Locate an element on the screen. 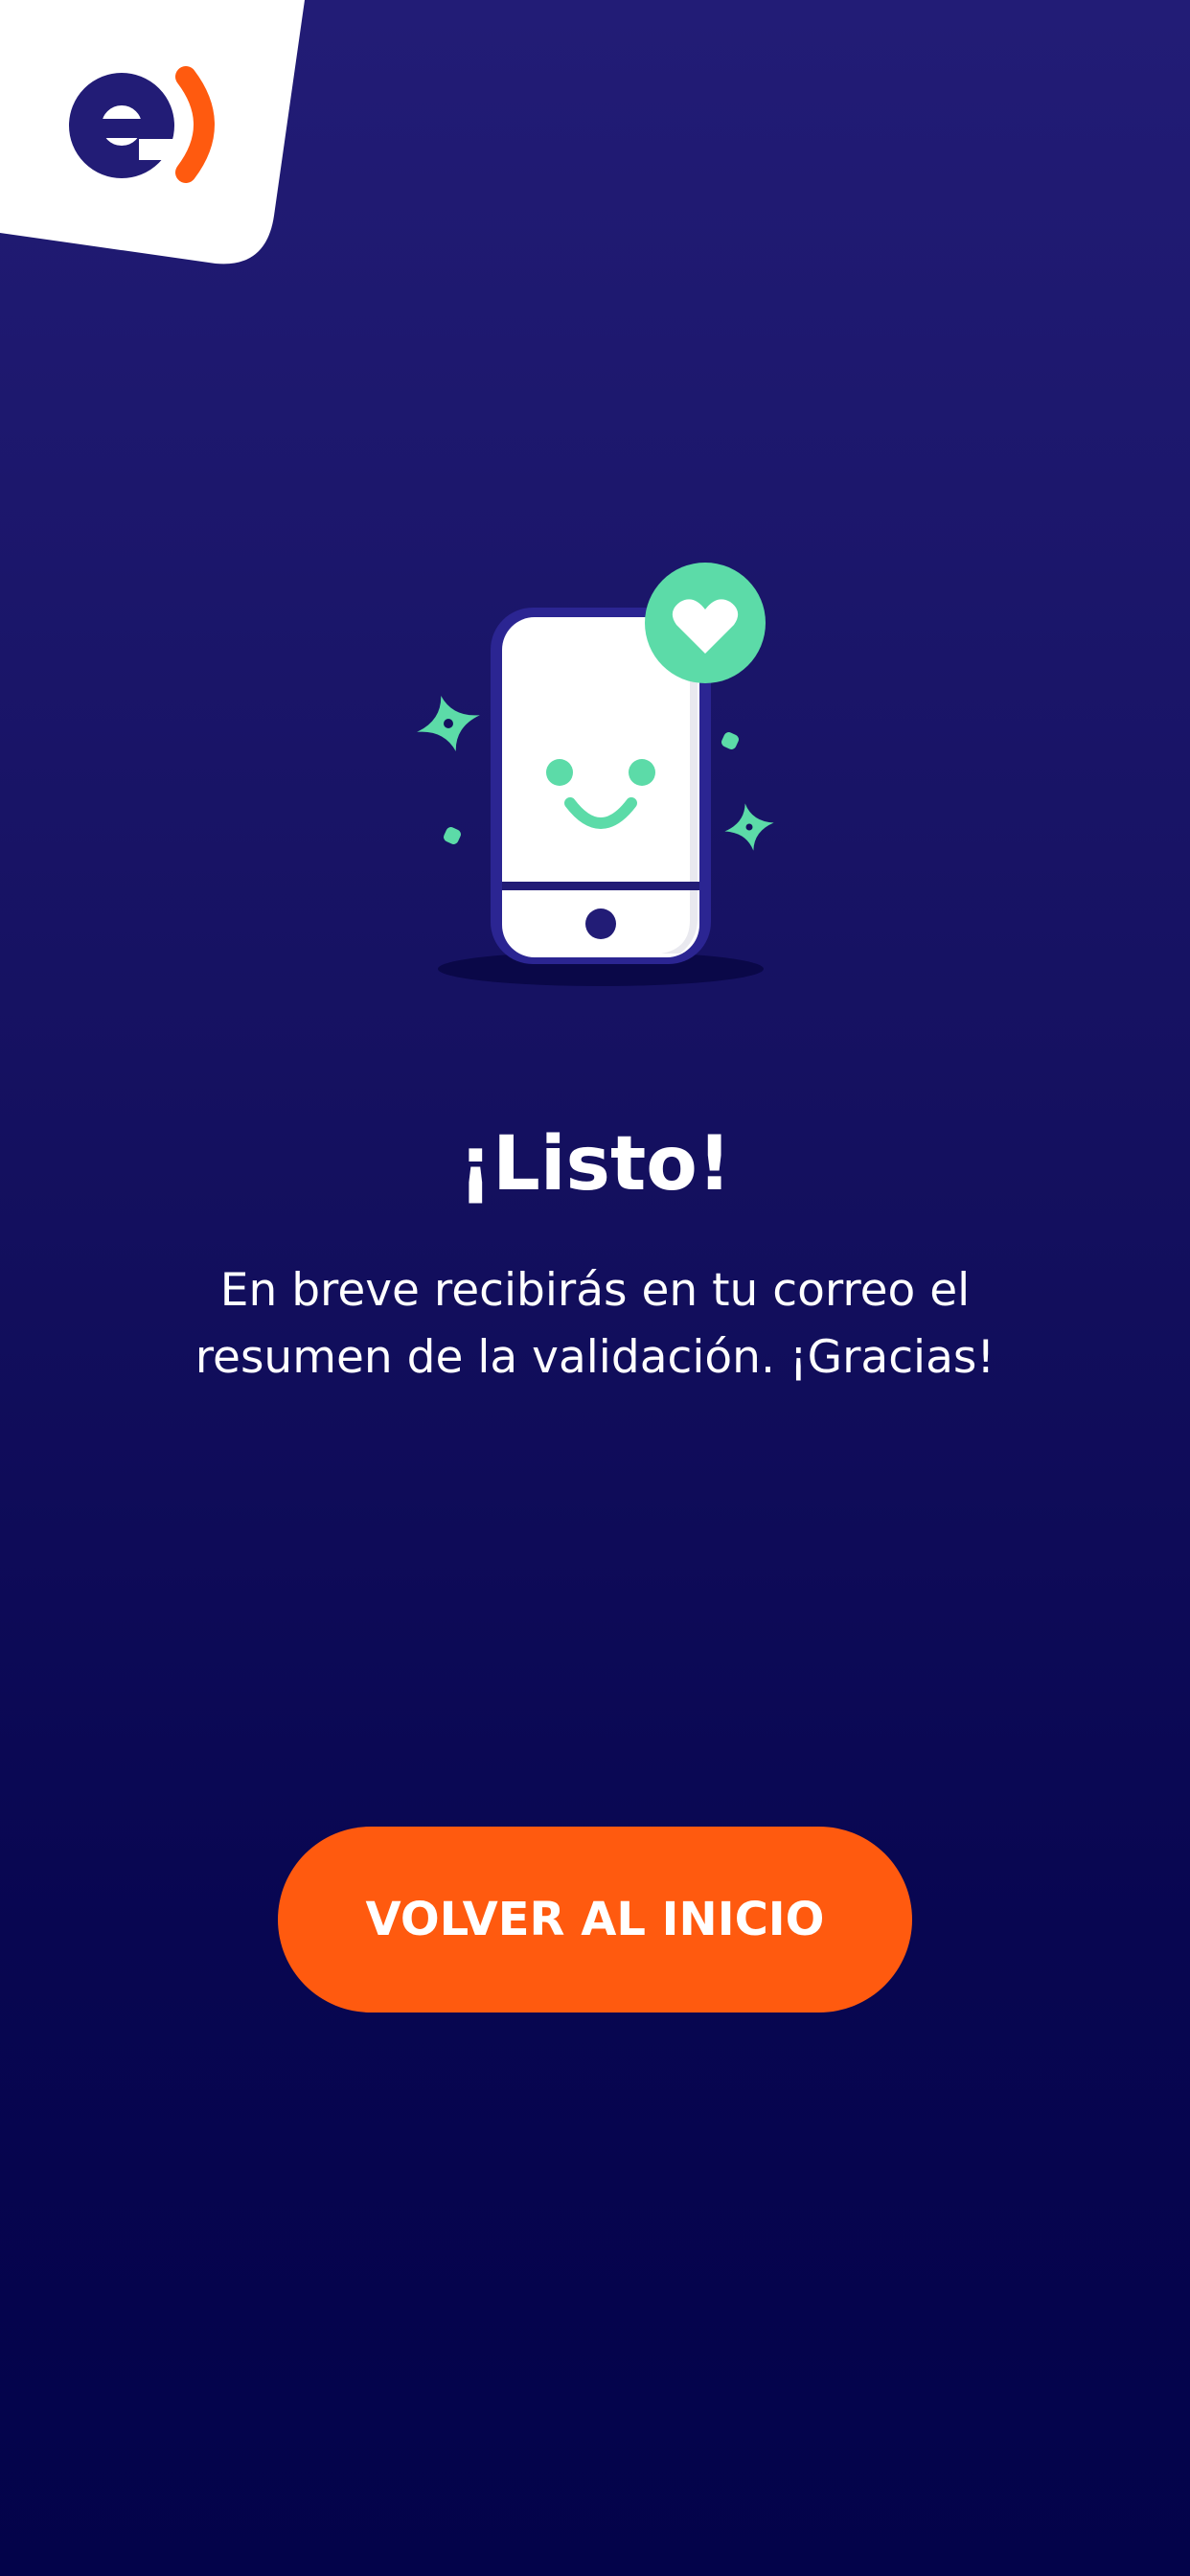 The image size is (1190, 2576). happy-phone-heart-icon is located at coordinates (595, 774).